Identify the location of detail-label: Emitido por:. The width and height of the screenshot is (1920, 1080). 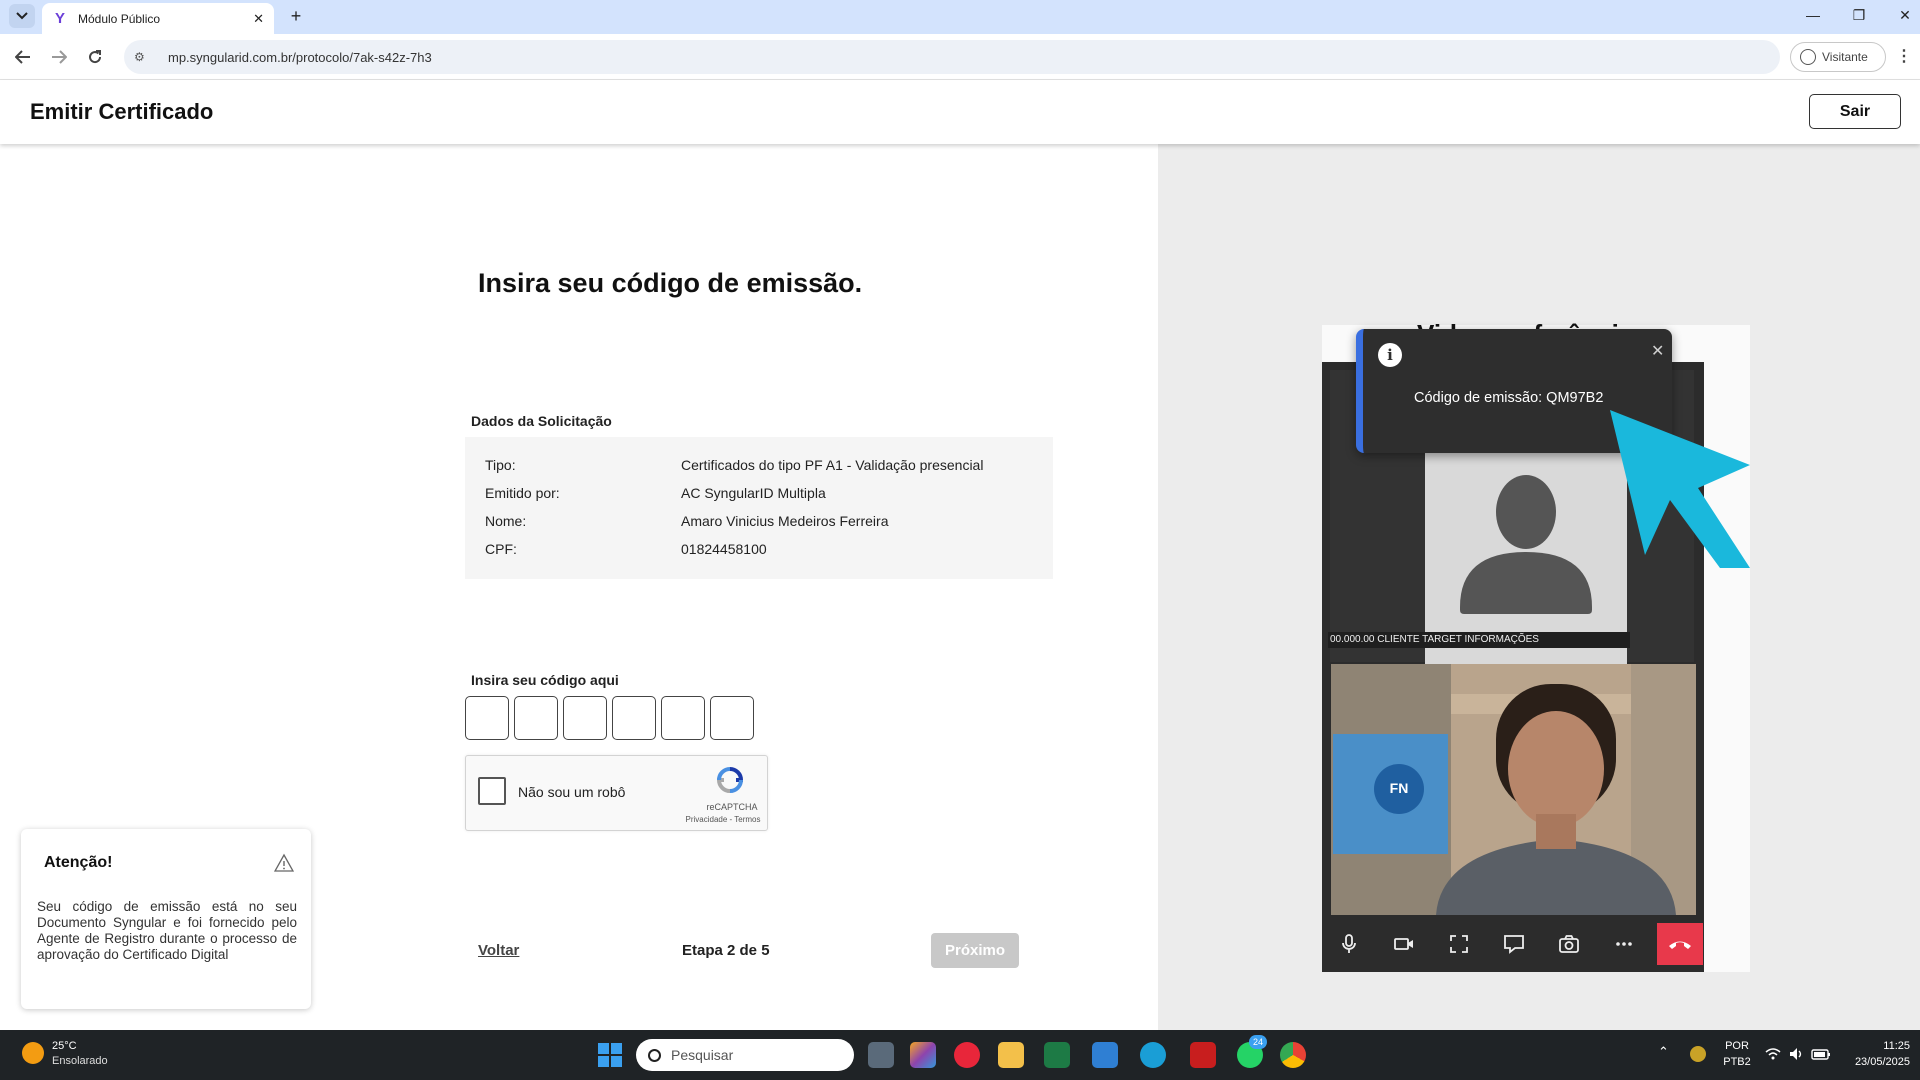
(522, 493).